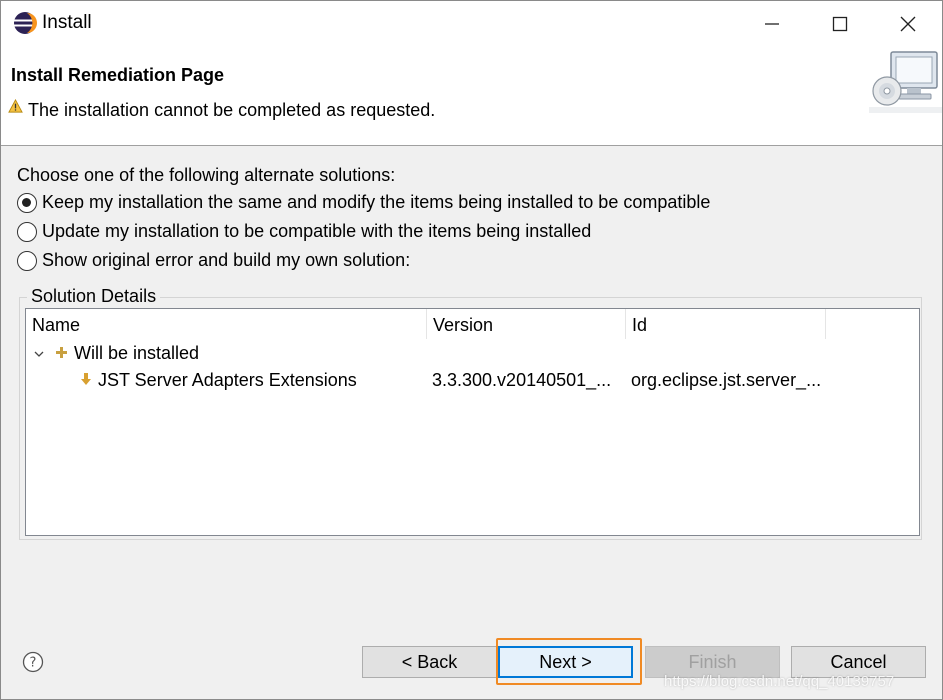  What do you see at coordinates (471, 23) in the screenshot?
I see `title-bar: Install` at bounding box center [471, 23].